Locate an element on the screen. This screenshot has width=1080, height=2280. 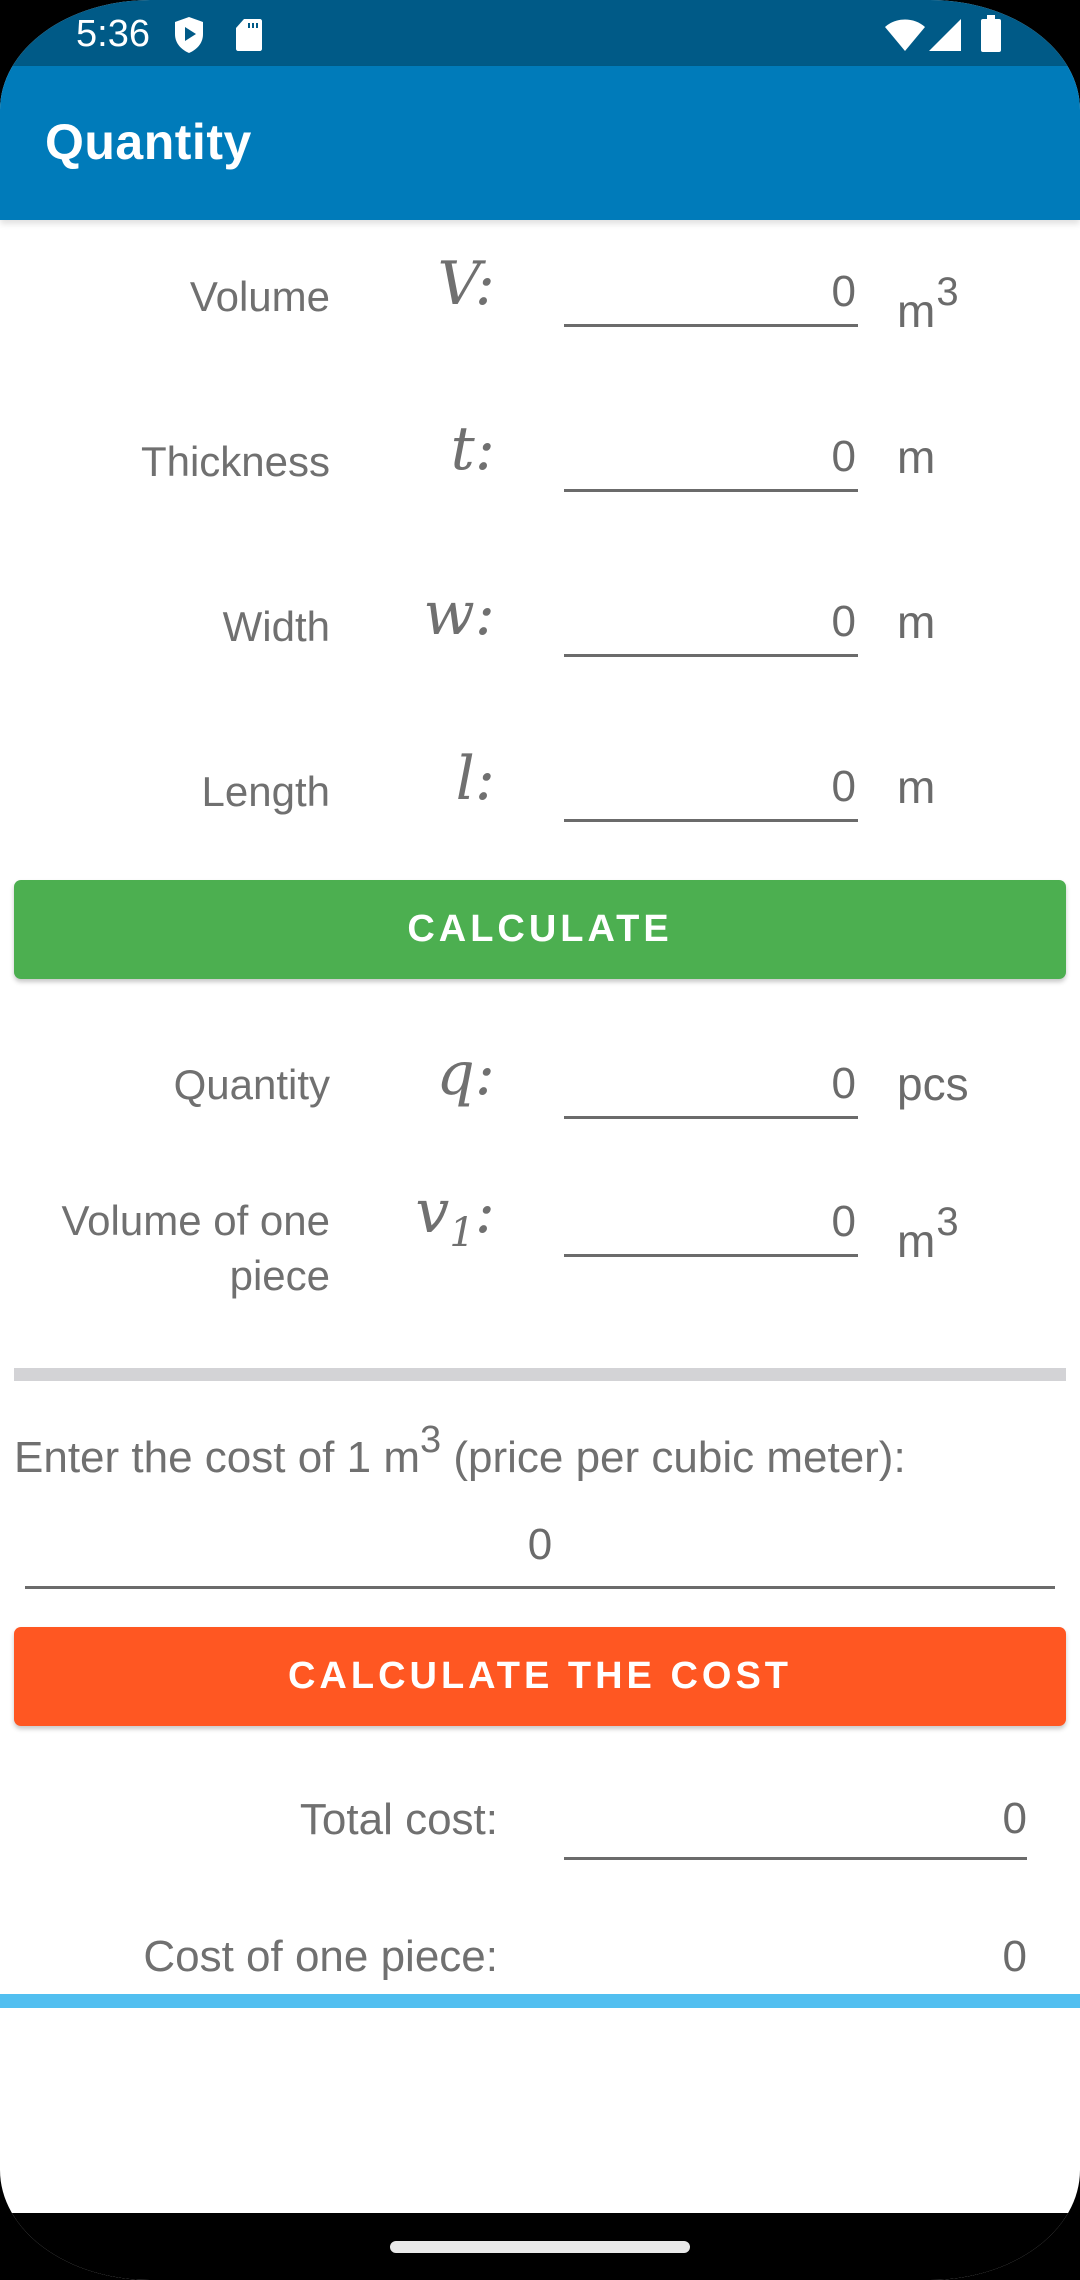
total-cost-output: 0 is located at coordinates (795, 1822).